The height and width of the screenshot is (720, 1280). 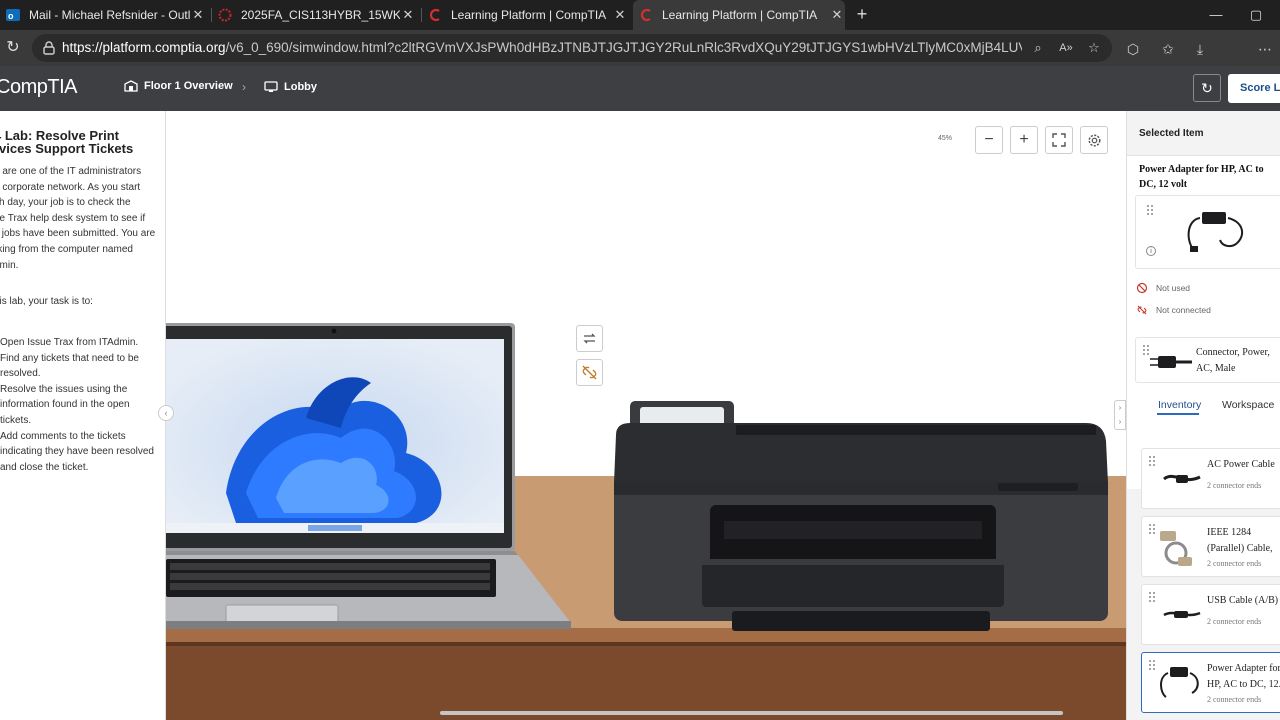 What do you see at coordinates (1133, 49) in the screenshot?
I see `extensions-icon: ⬡` at bounding box center [1133, 49].